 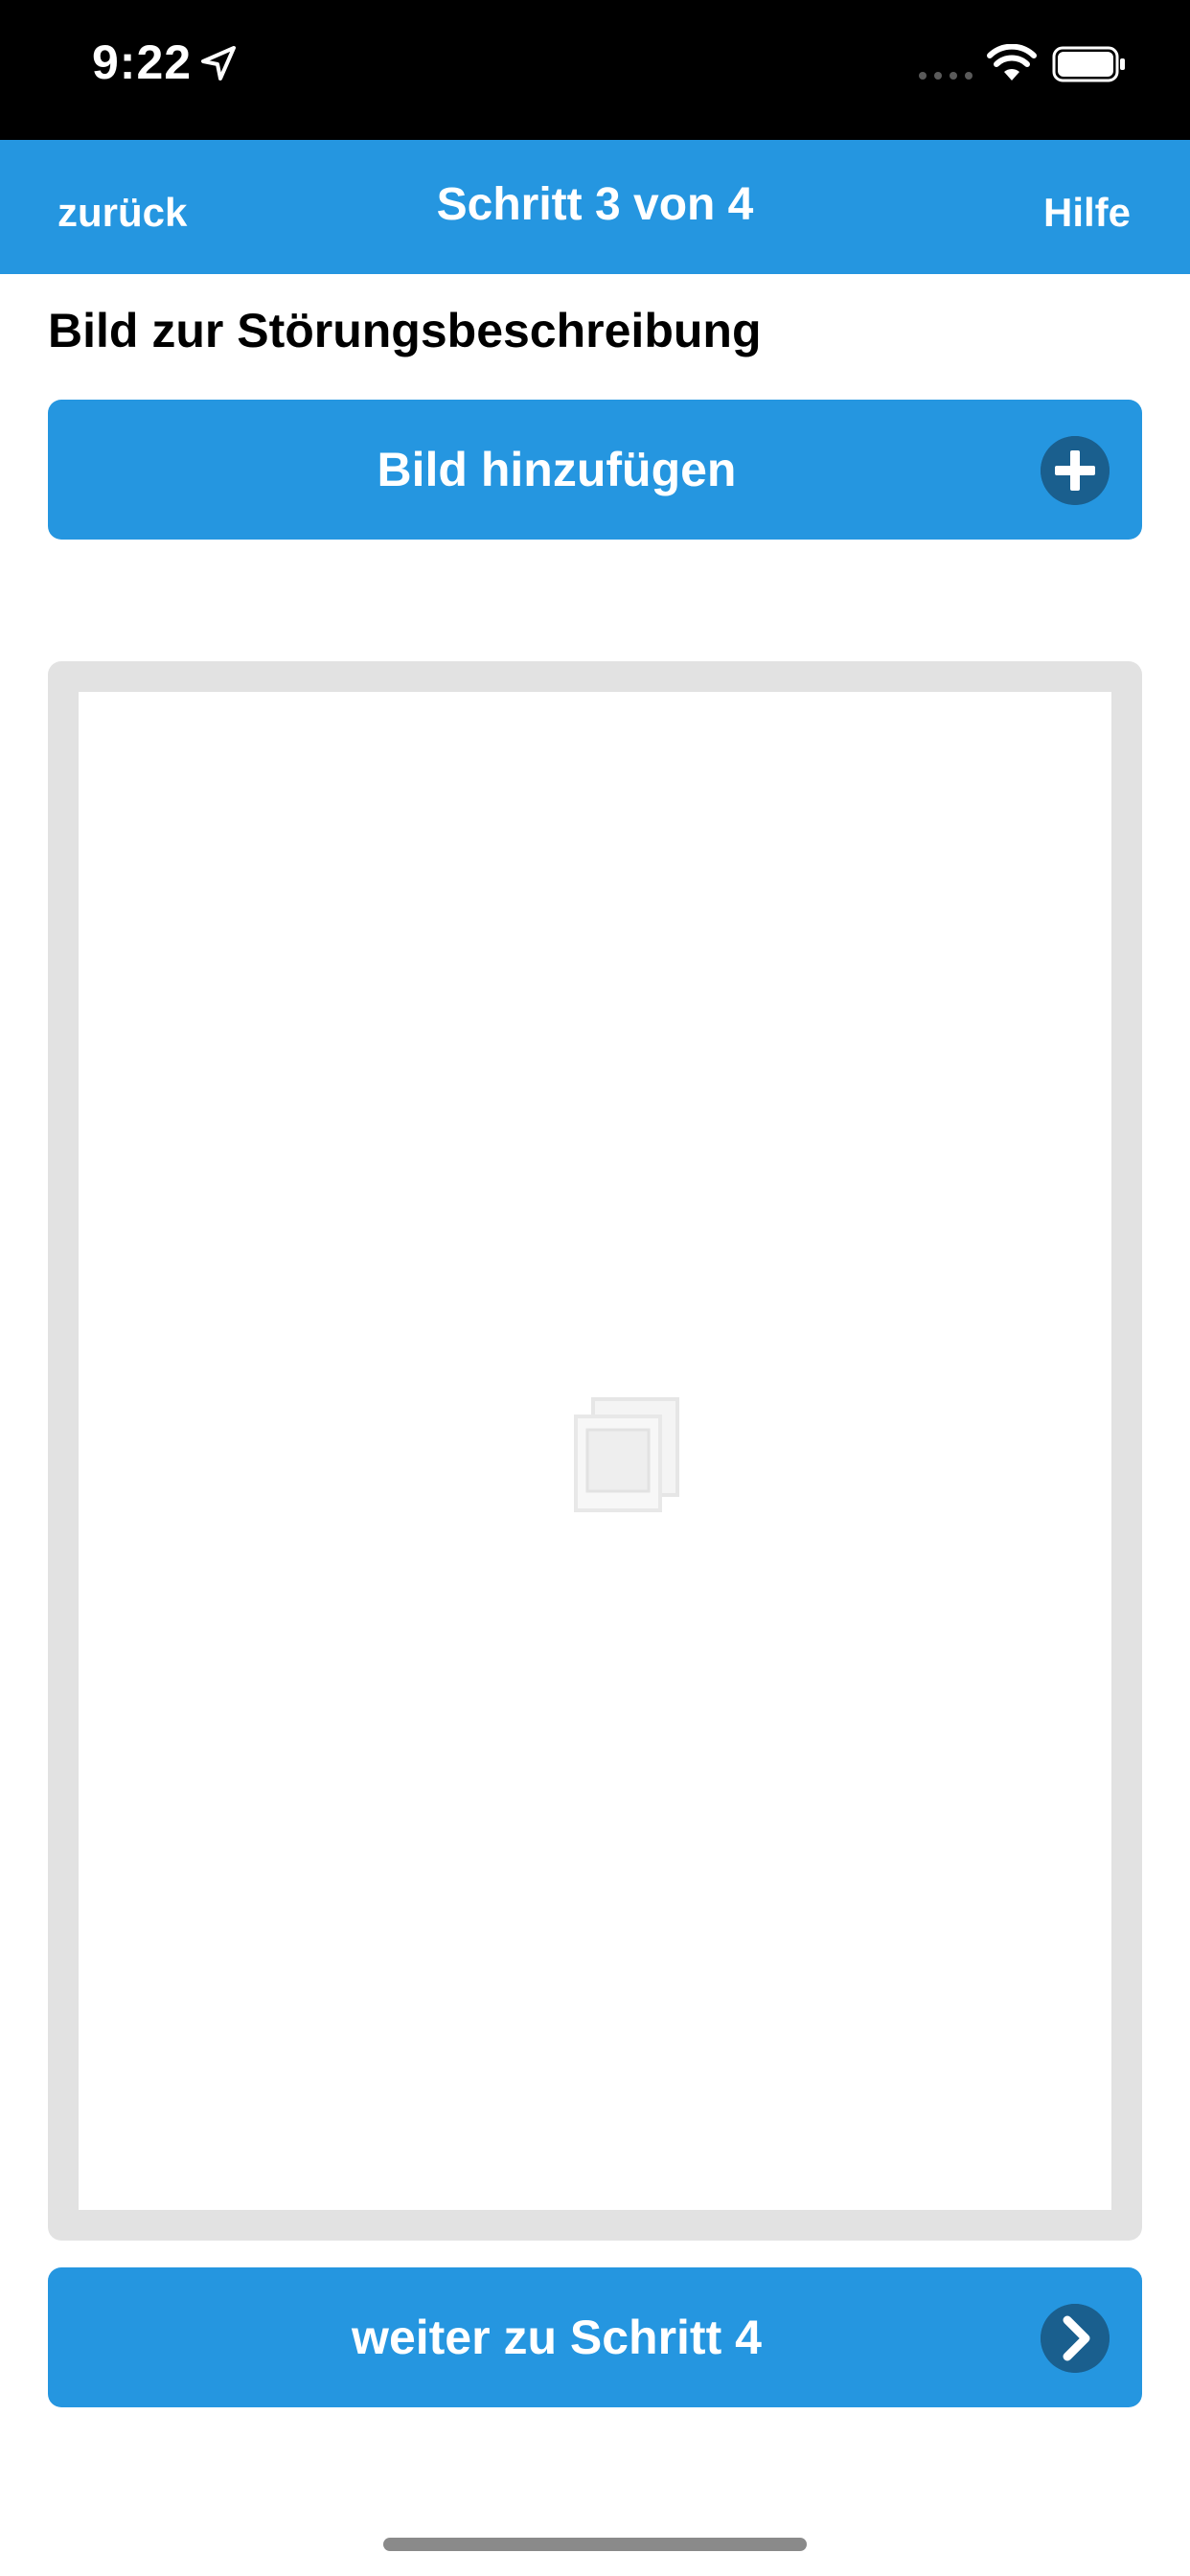 I want to click on cellular-signal-icon, so click(x=946, y=76).